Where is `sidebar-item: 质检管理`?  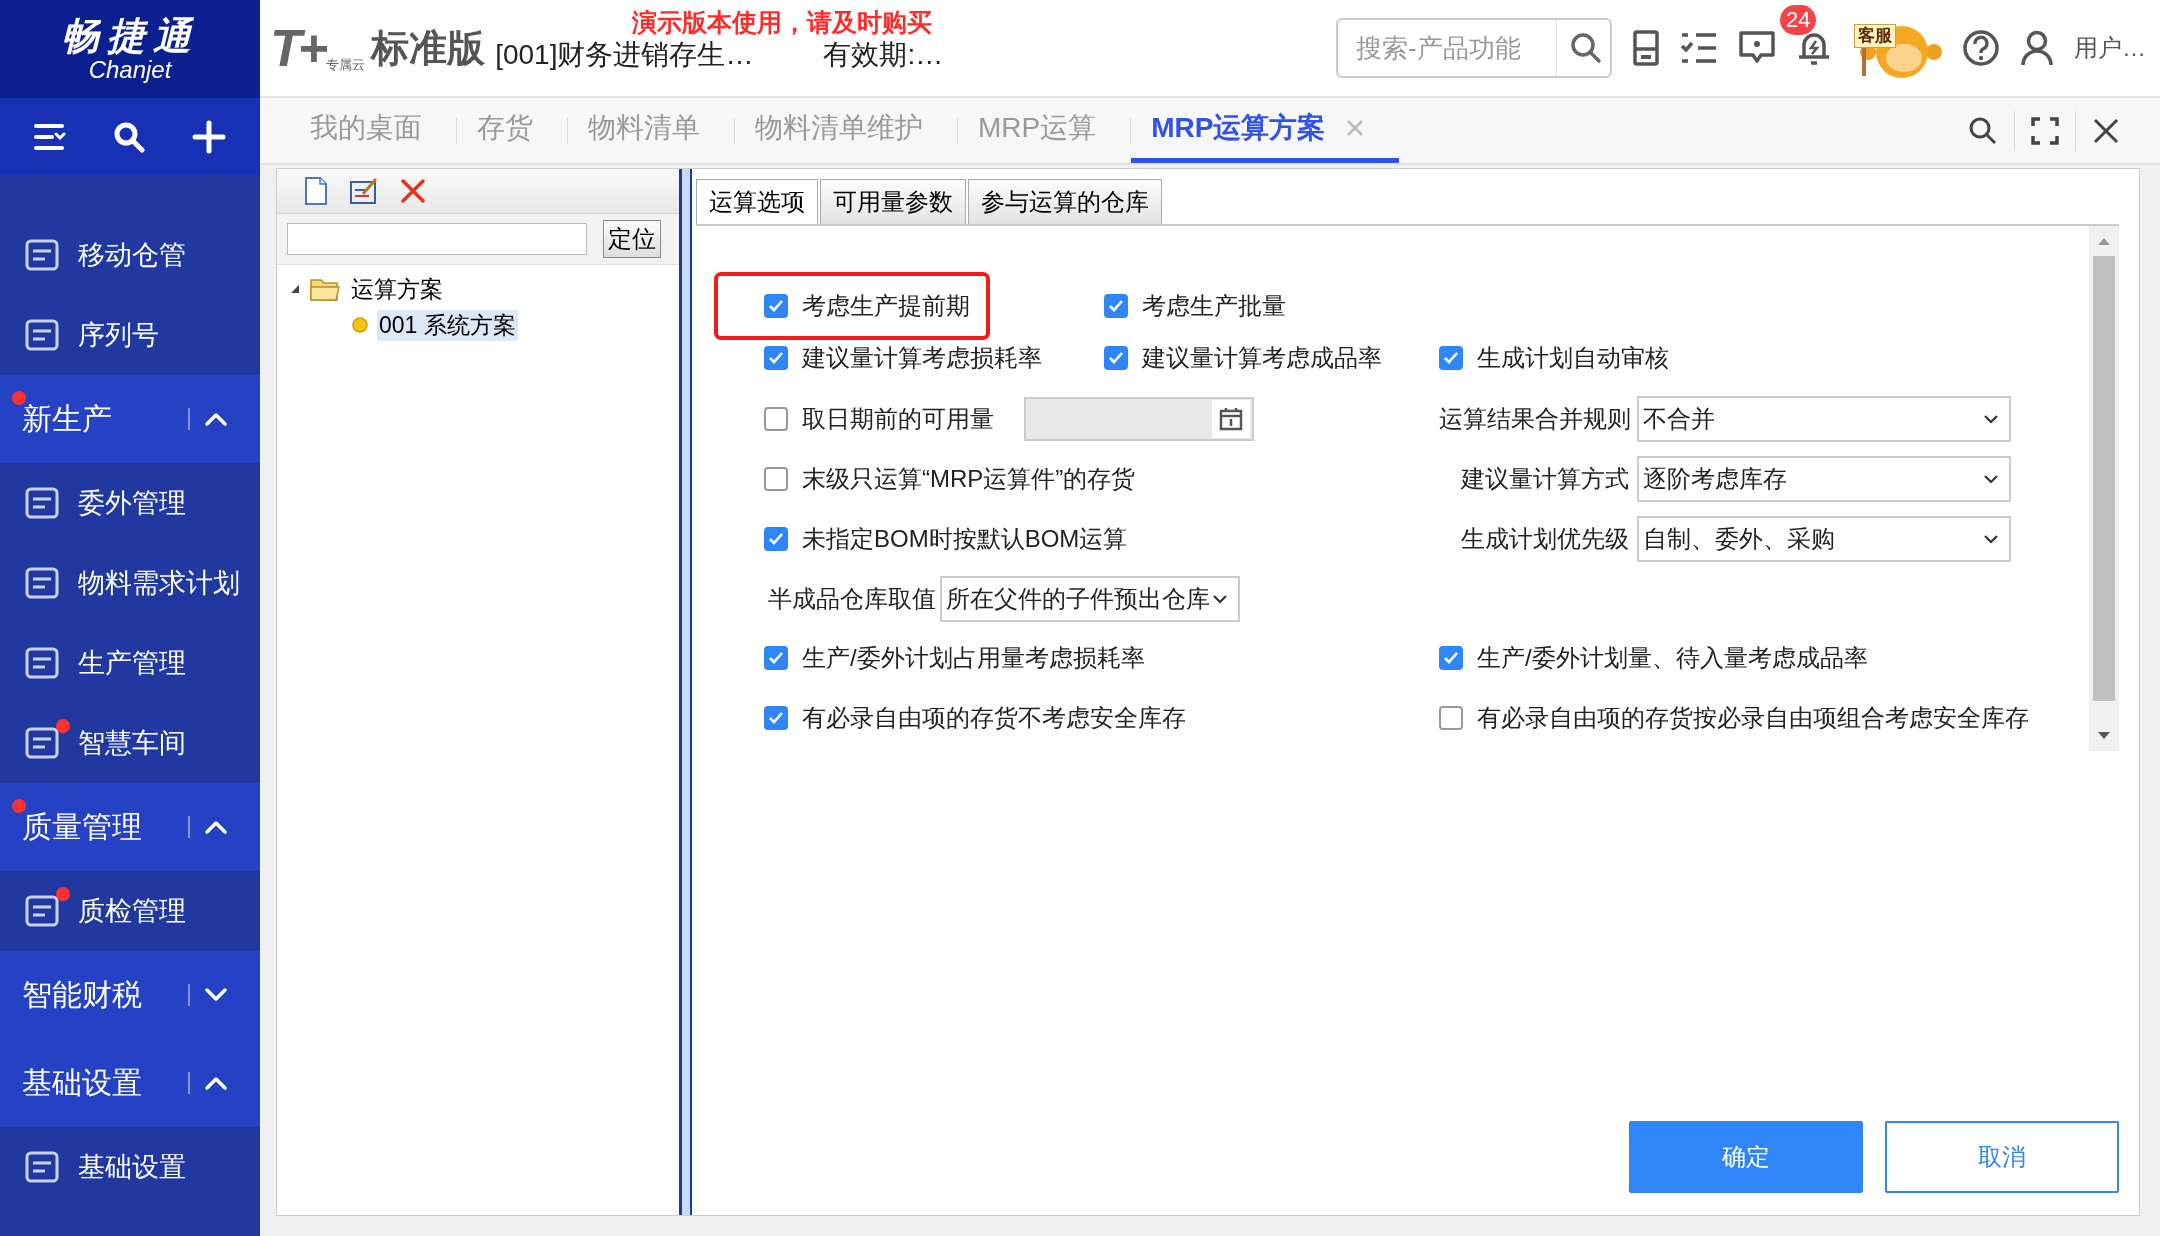
sidebar-item: 质检管理 is located at coordinates (130, 911).